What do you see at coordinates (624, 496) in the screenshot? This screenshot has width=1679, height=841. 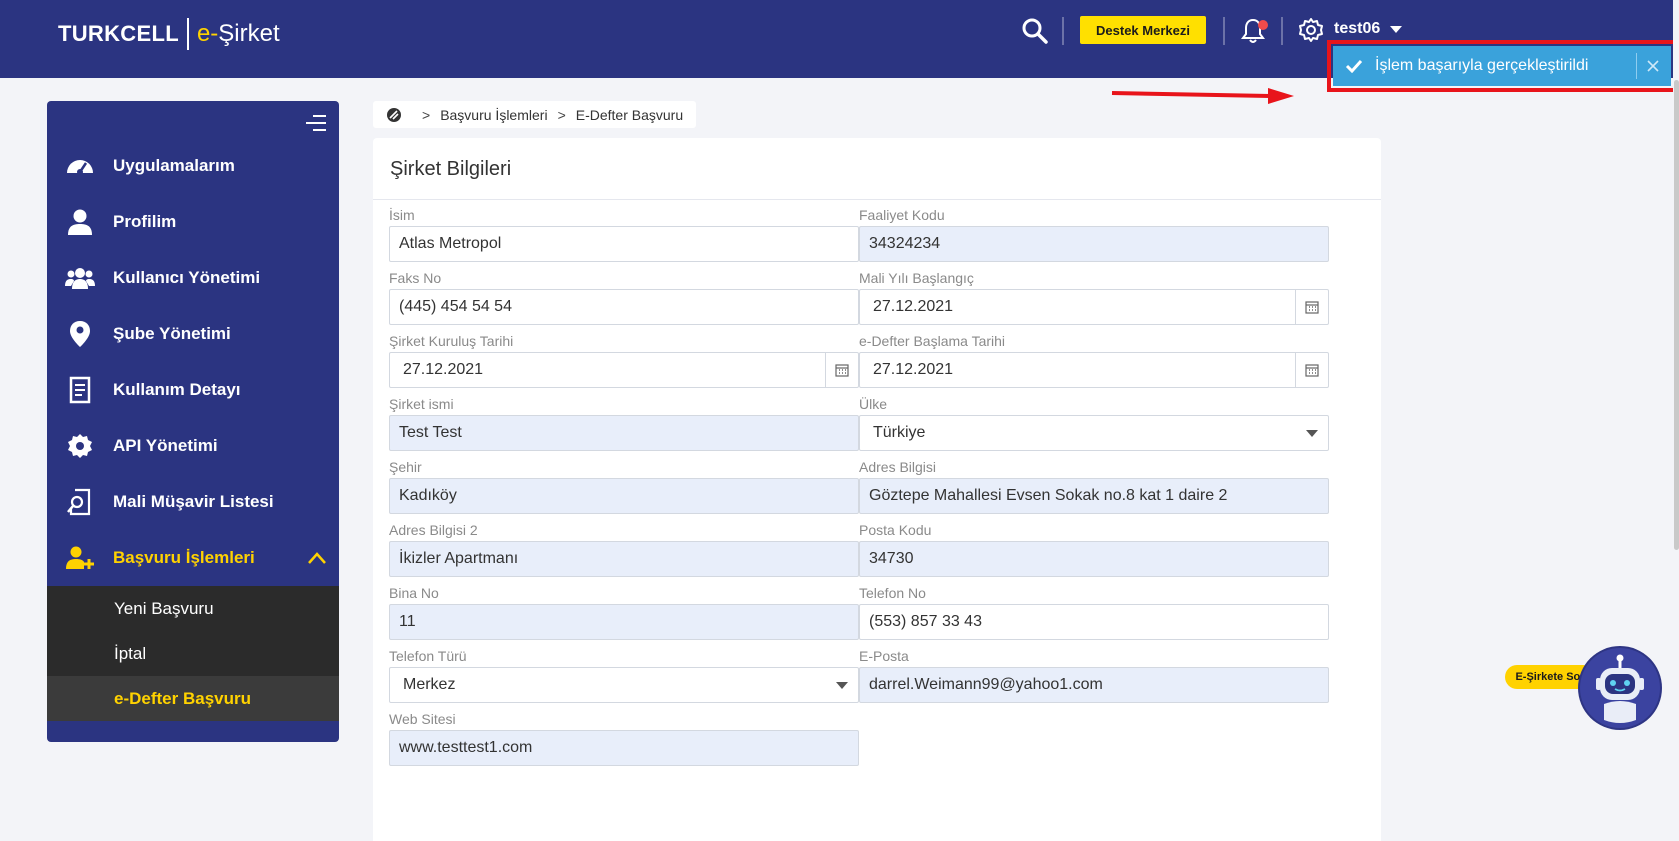 I see `sehir-input: Kadıköy` at bounding box center [624, 496].